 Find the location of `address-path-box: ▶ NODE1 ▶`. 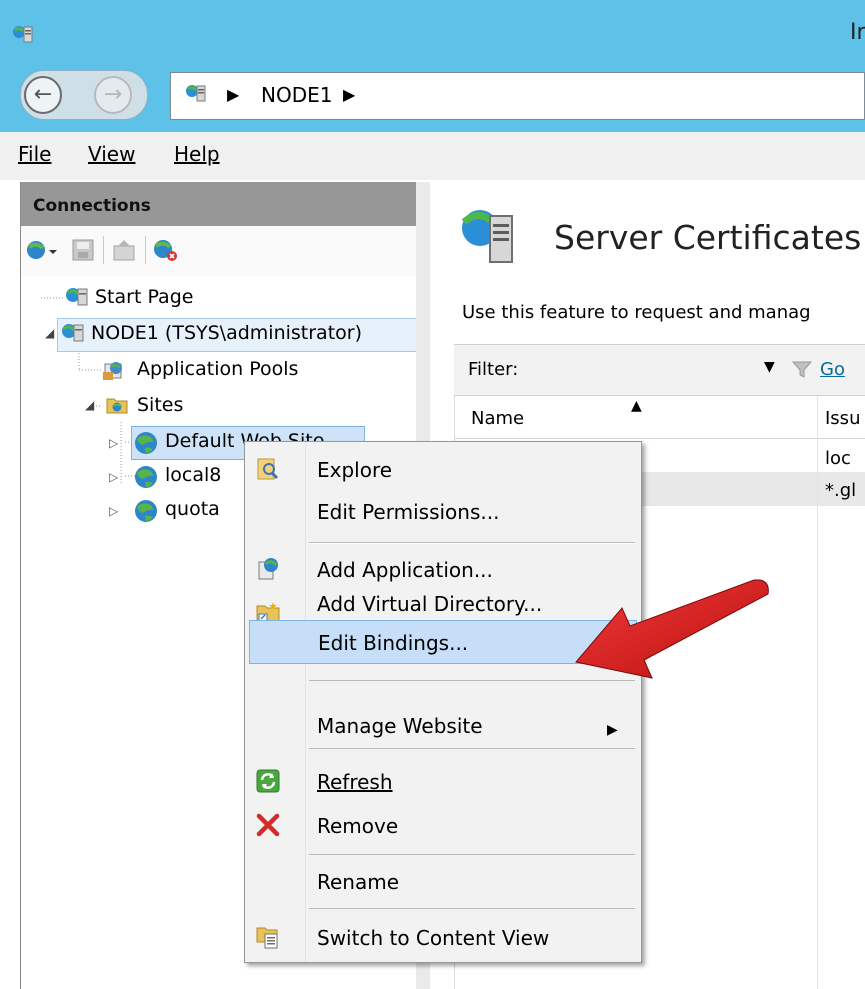

address-path-box: ▶ NODE1 ▶ is located at coordinates (517, 96).